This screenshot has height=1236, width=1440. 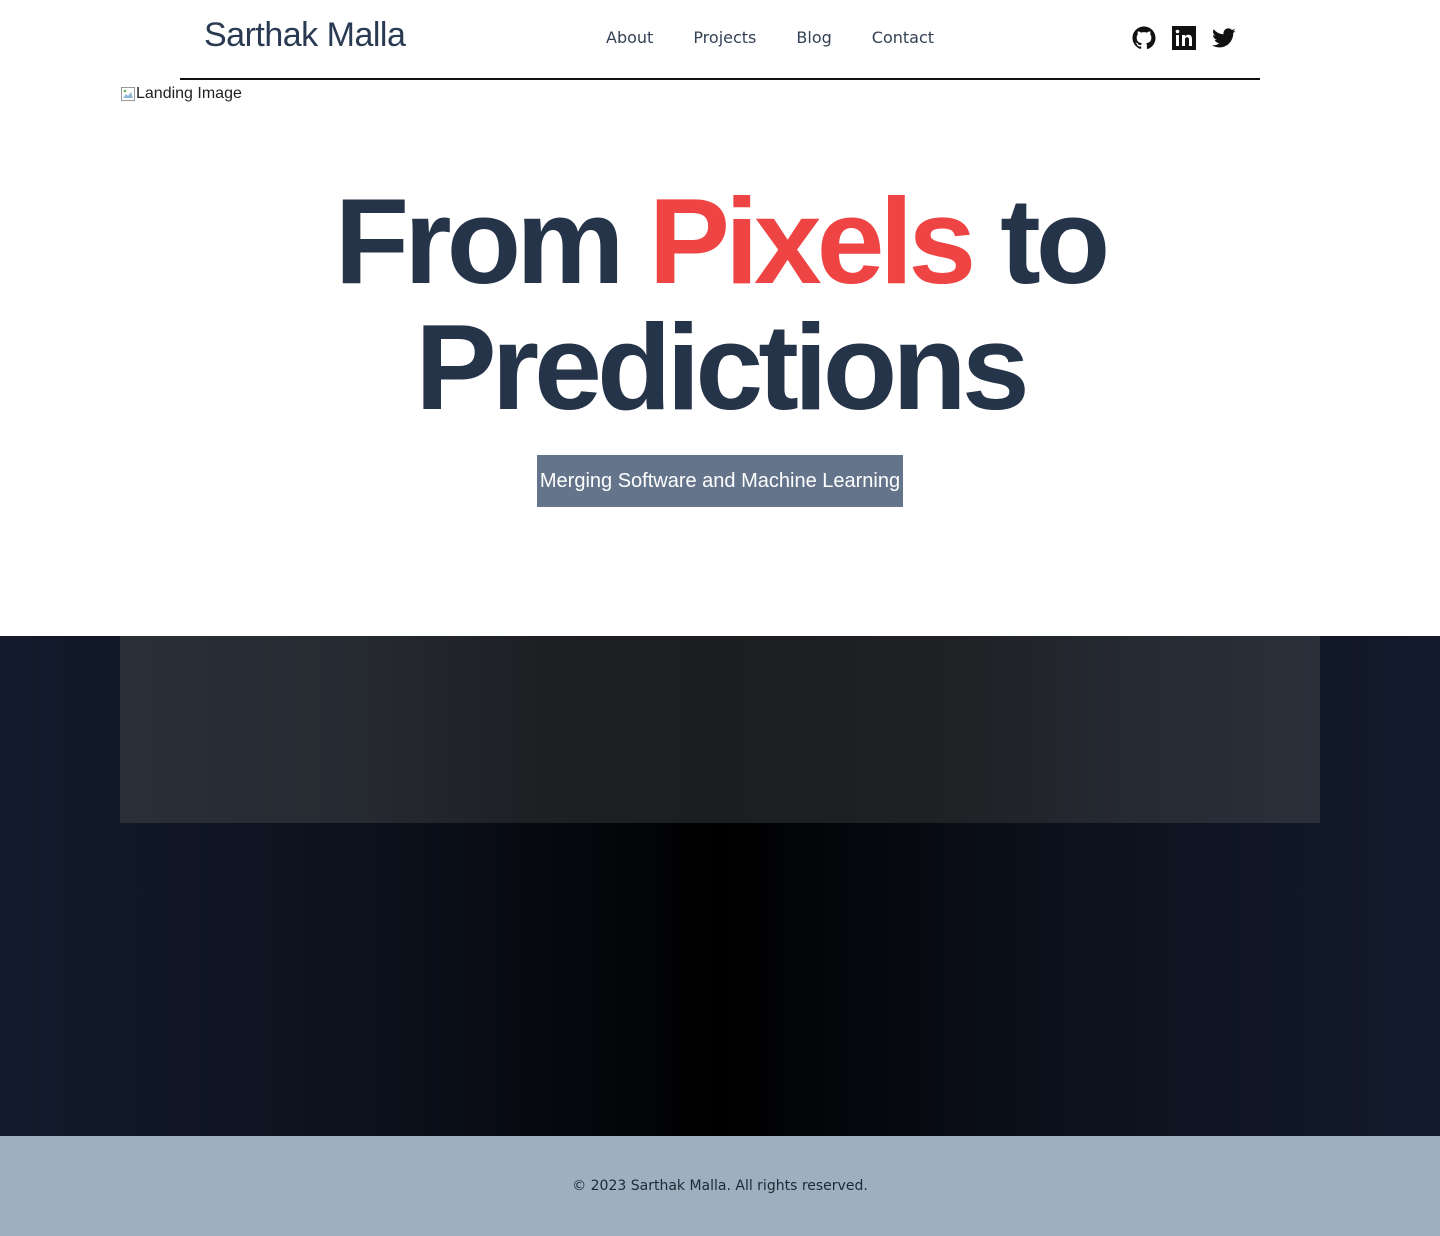 What do you see at coordinates (720, 729) in the screenshot?
I see `dark-panel` at bounding box center [720, 729].